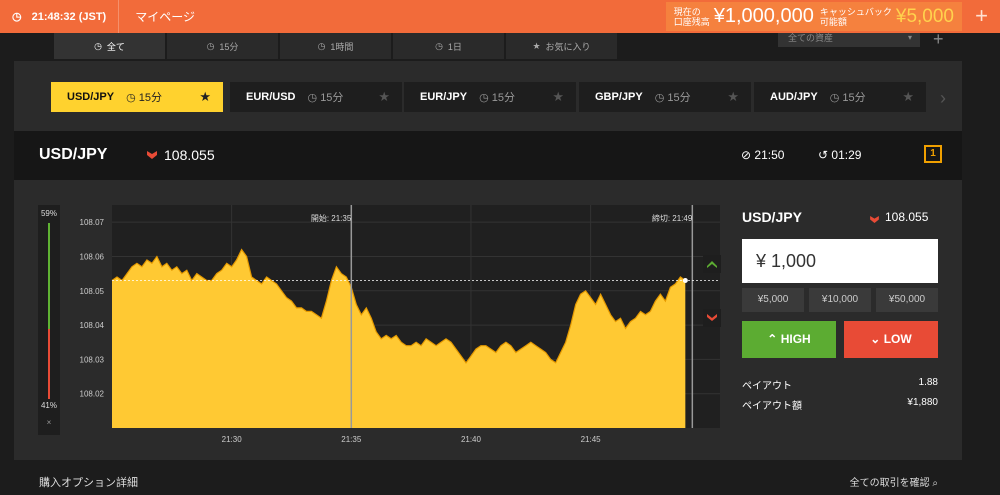 This screenshot has width=1000, height=495. What do you see at coordinates (840, 155) in the screenshot?
I see `remaining-time: ↺ 01:29` at bounding box center [840, 155].